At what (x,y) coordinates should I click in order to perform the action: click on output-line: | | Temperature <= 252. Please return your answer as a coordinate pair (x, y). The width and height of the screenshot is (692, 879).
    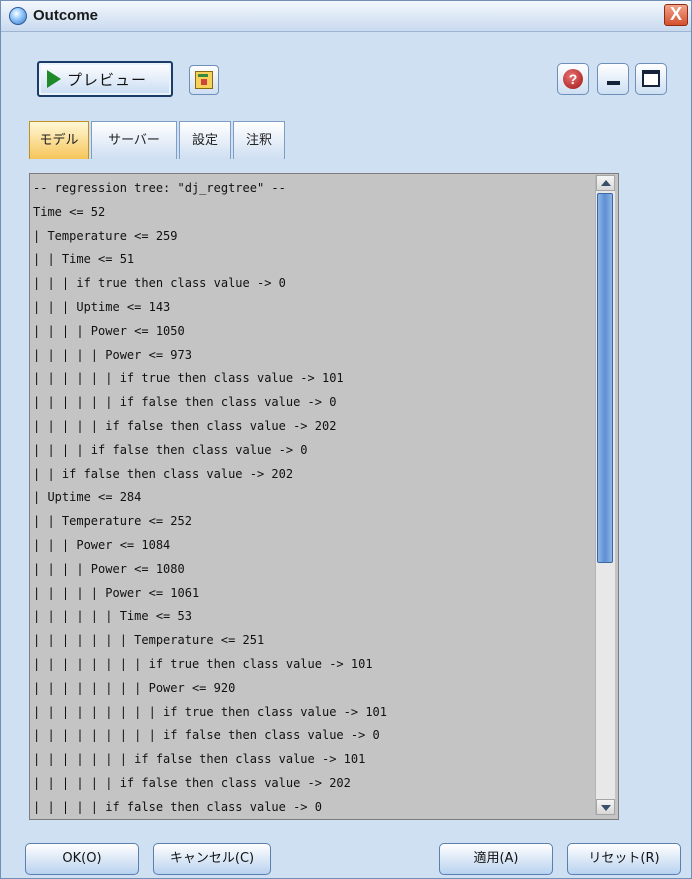
    Looking at the image, I should click on (112, 521).